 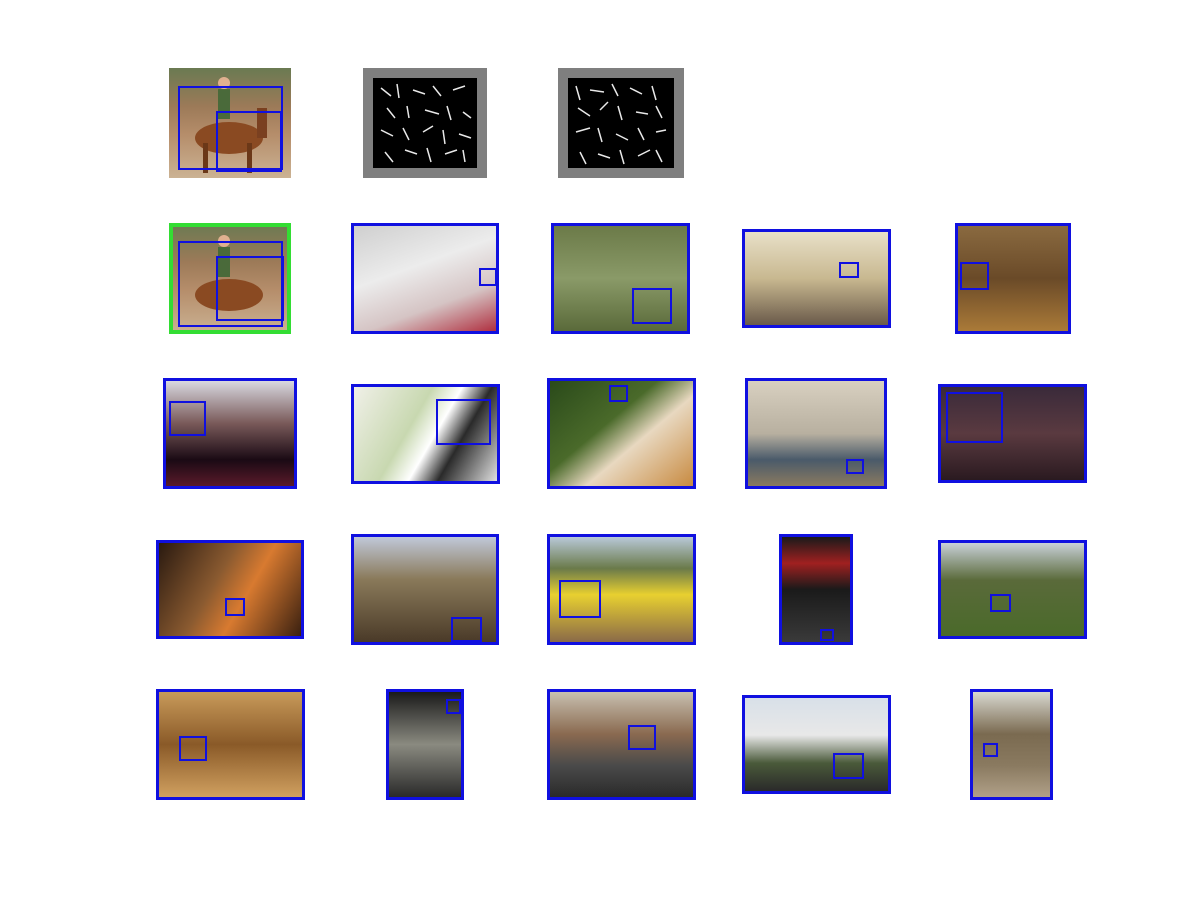 I want to click on query-image, so click(x=230, y=123).